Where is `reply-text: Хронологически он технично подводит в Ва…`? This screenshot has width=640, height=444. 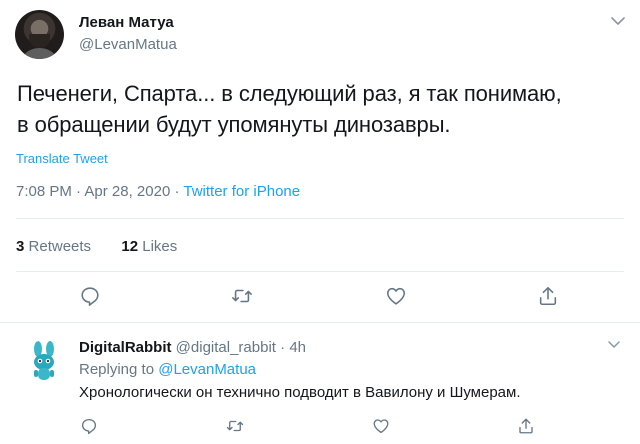
reply-text: Хронологически он технично подводит в Ва… is located at coordinates (300, 392).